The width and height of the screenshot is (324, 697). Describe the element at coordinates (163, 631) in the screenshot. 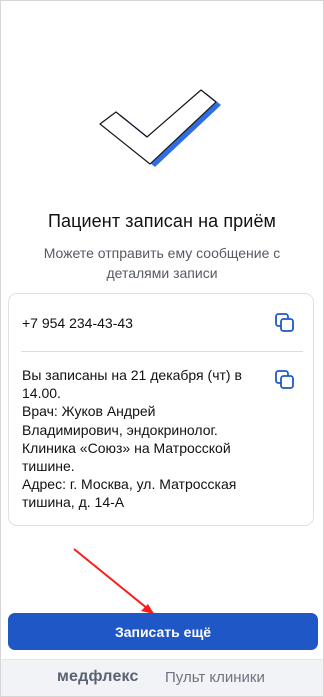

I see `book-again-button: Записать ещё` at that location.